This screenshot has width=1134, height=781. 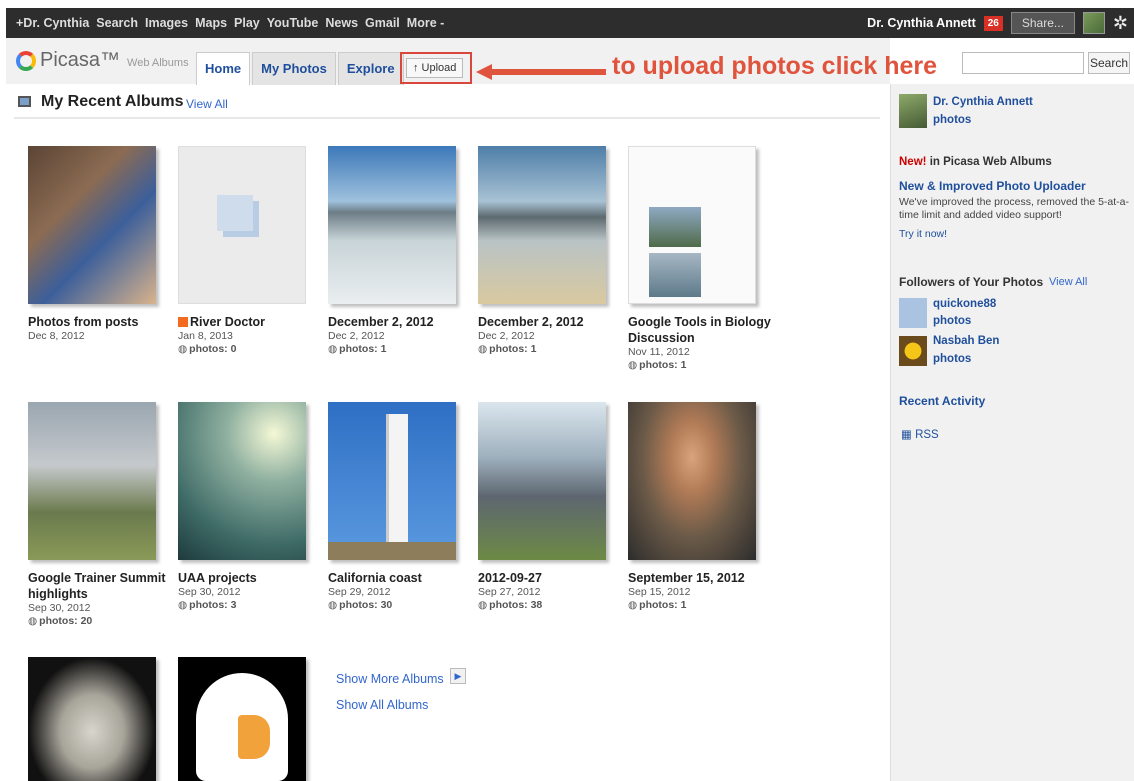 I want to click on blogger-icon, so click(x=183, y=322).